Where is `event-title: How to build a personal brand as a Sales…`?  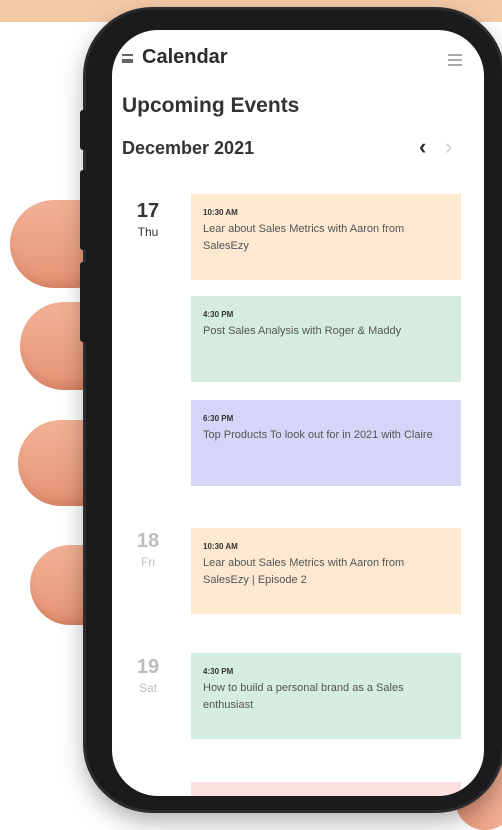
event-title: How to build a personal brand as a Sales… is located at coordinates (303, 696).